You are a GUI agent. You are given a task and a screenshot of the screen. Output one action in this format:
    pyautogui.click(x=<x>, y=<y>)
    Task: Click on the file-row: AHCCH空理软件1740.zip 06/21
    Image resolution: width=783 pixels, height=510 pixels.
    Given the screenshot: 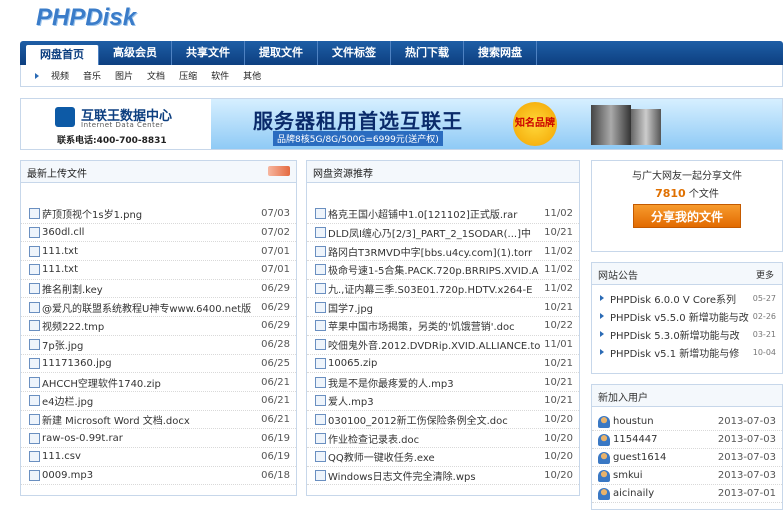 What is the action you would take?
    pyautogui.click(x=158, y=382)
    